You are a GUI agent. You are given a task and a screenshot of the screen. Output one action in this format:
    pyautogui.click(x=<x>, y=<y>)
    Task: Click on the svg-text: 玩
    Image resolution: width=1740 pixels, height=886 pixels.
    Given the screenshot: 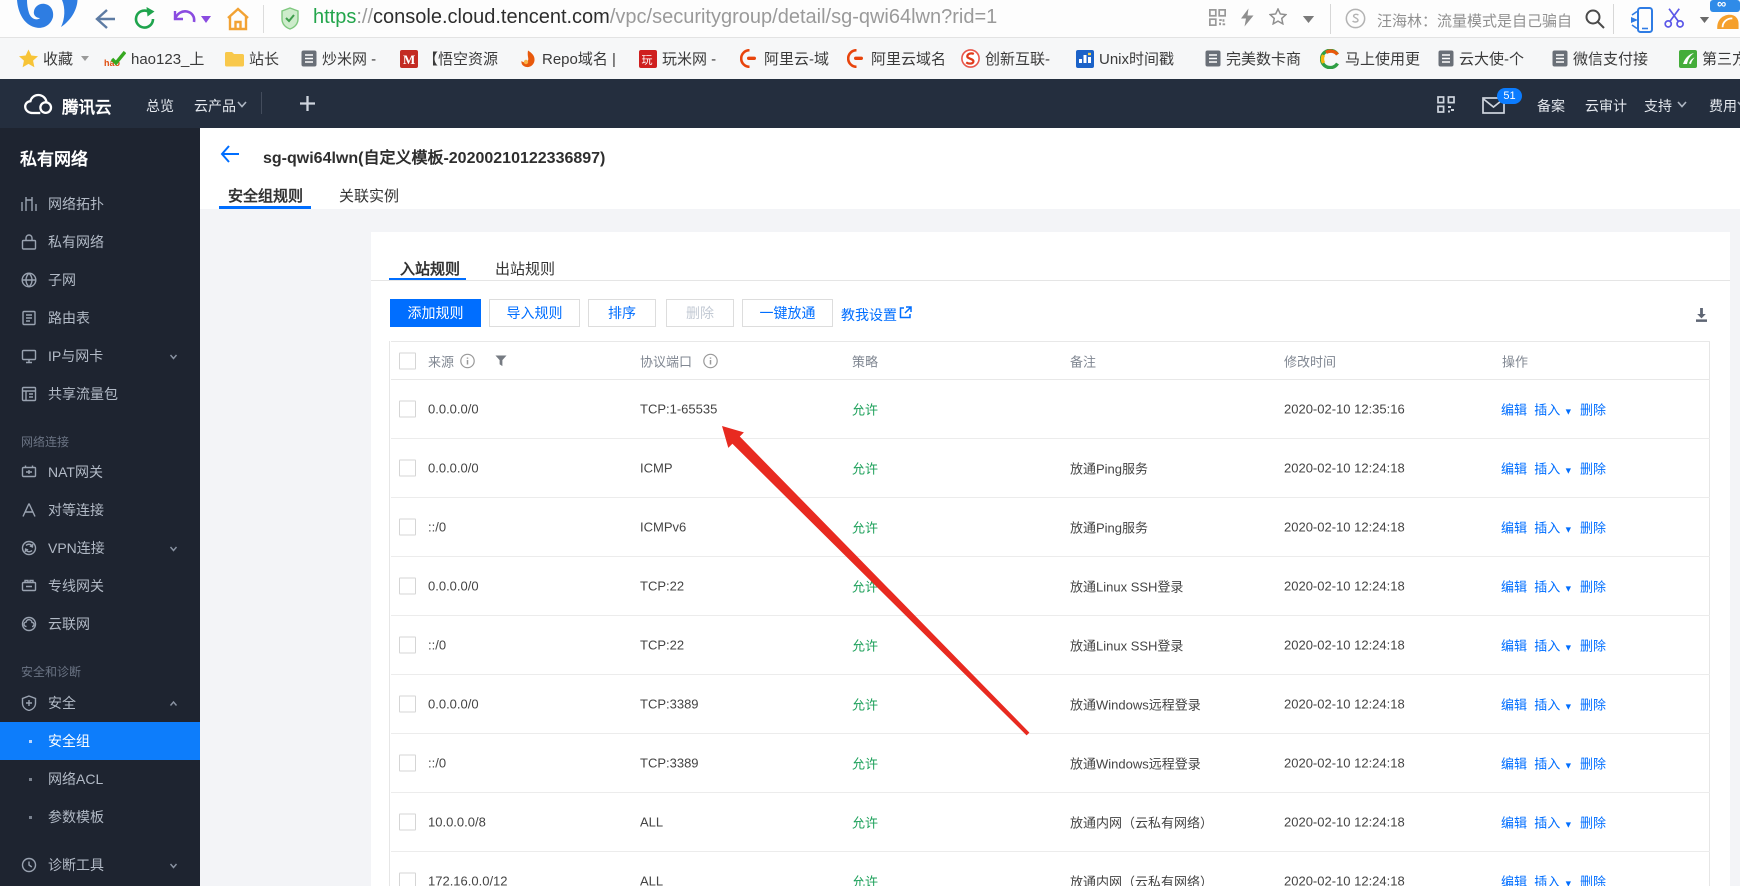 What is the action you would take?
    pyautogui.click(x=647, y=60)
    